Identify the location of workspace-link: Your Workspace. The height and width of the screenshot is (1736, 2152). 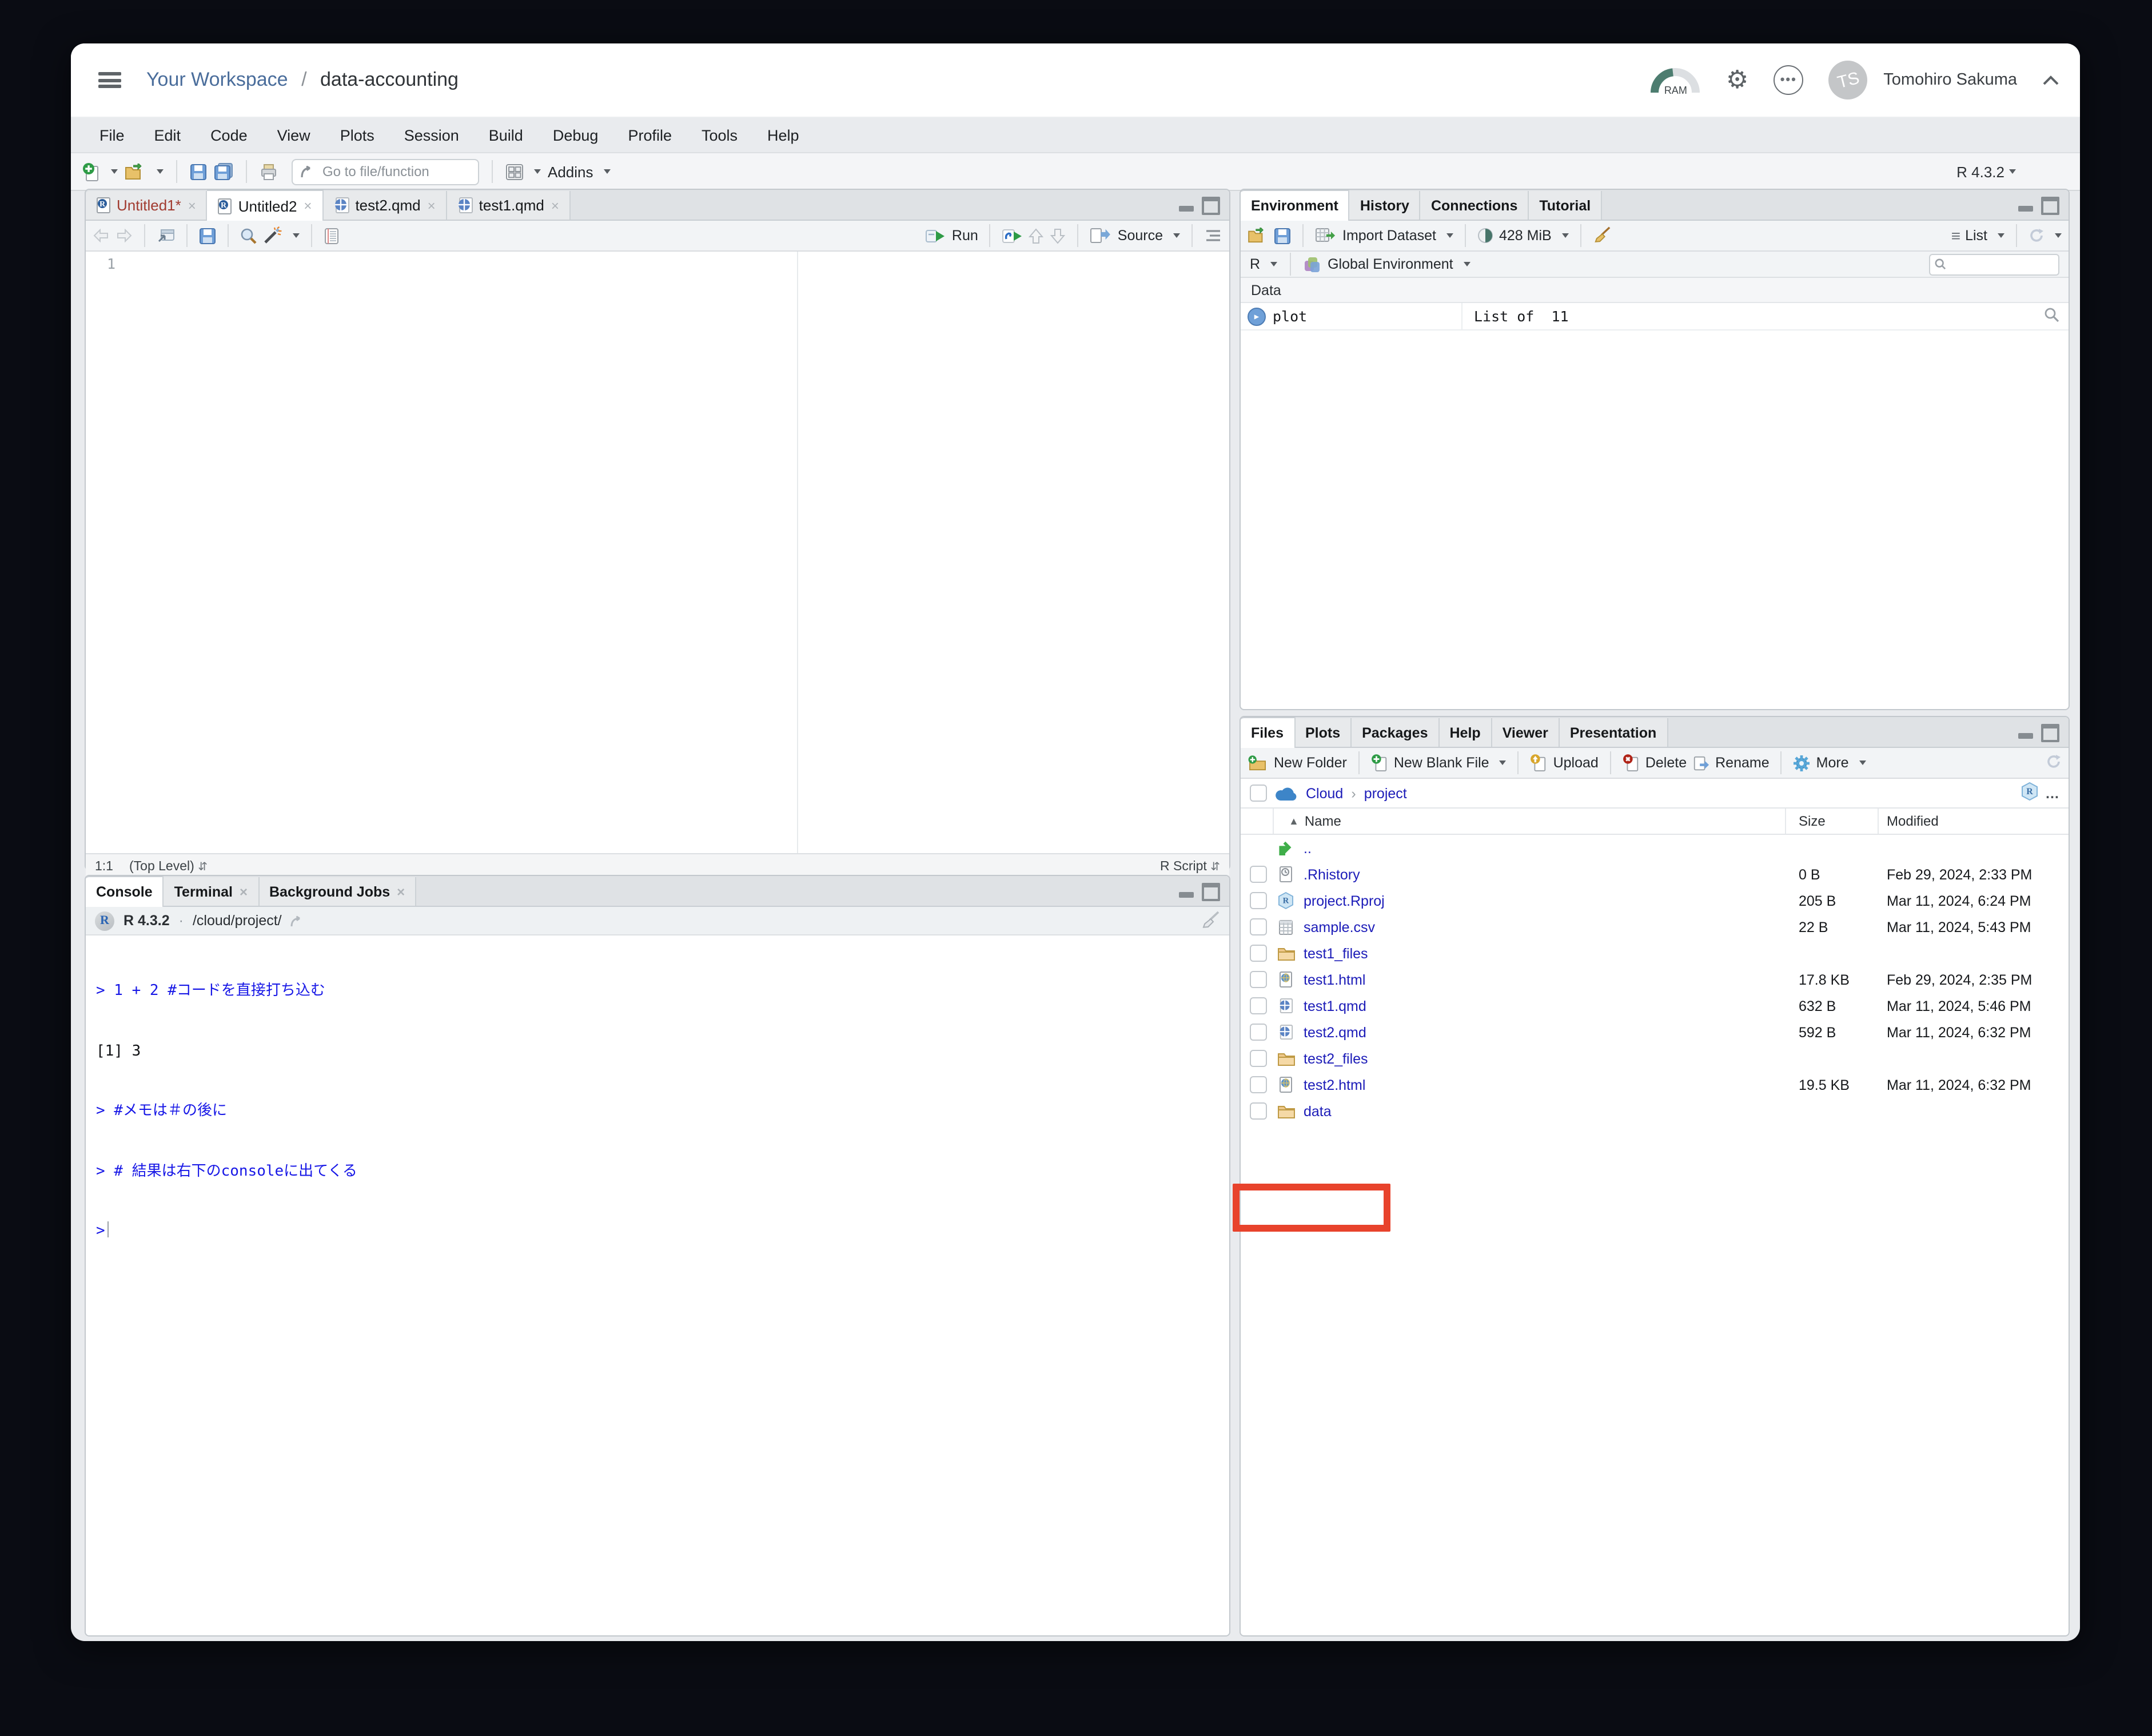
(217, 79).